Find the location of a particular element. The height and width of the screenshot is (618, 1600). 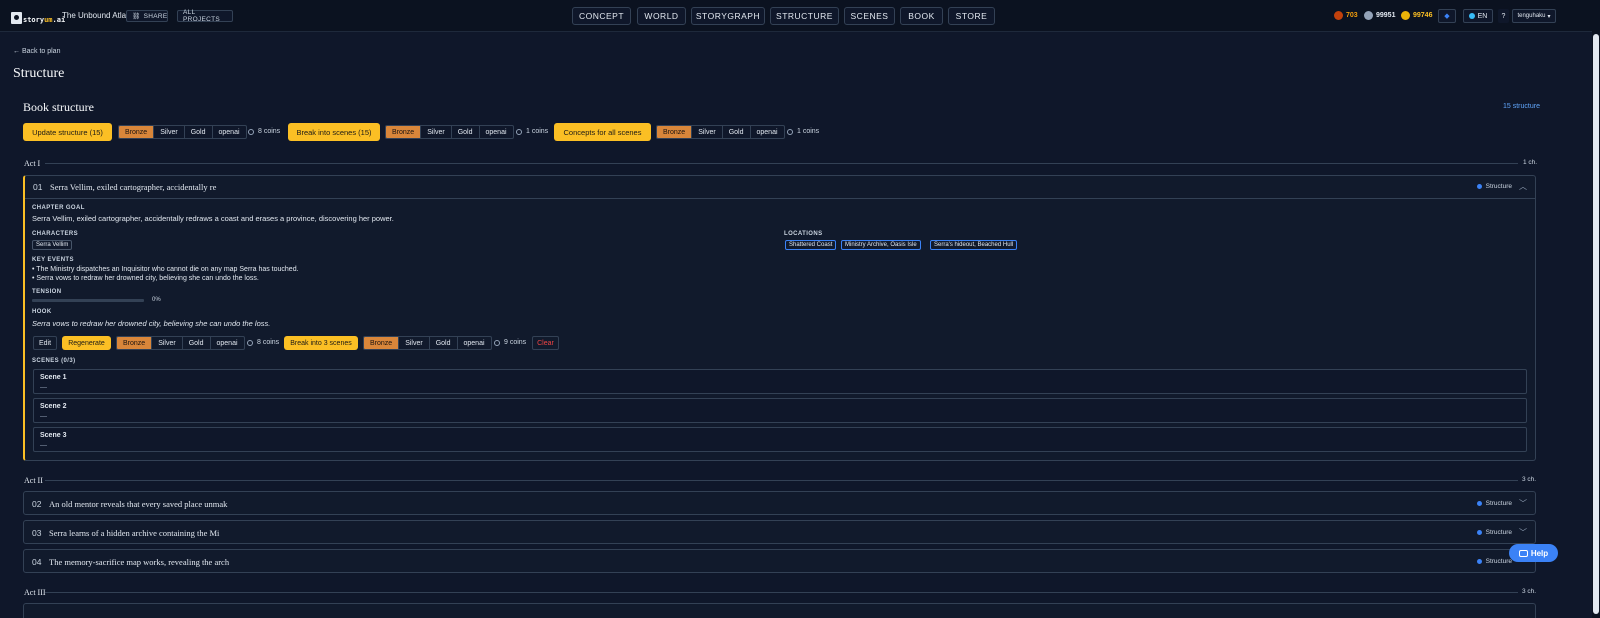

concepts-for-all-scenes-button: Concepts for all scenes is located at coordinates (602, 132).